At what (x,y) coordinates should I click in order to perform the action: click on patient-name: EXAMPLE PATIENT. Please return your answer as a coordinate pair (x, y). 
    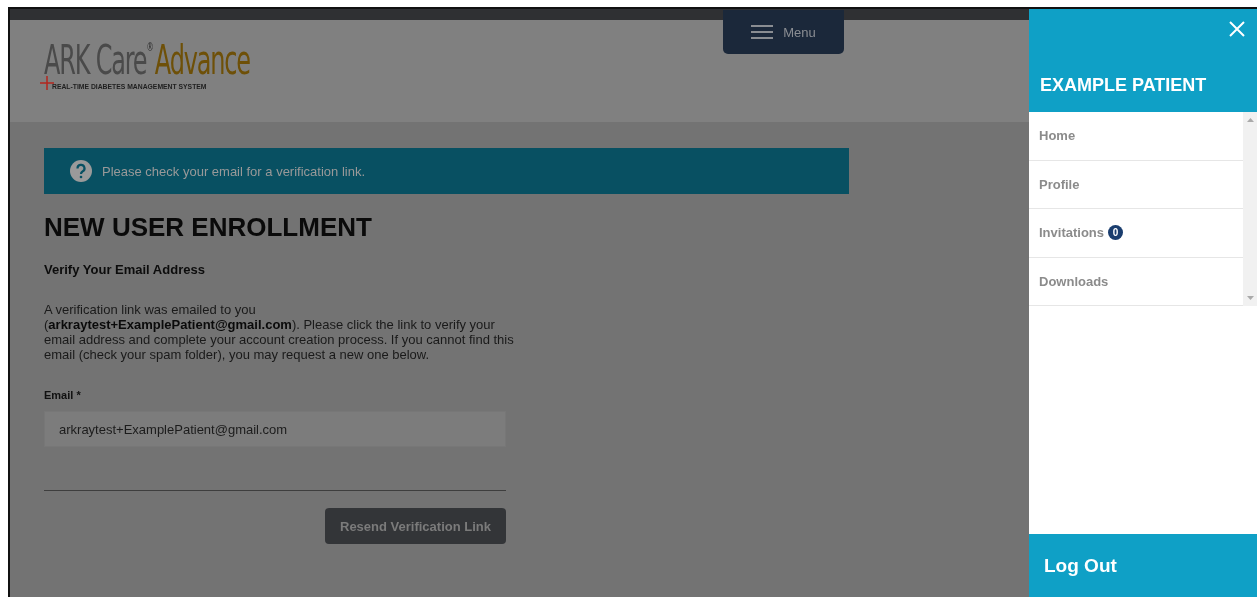
    Looking at the image, I should click on (1123, 85).